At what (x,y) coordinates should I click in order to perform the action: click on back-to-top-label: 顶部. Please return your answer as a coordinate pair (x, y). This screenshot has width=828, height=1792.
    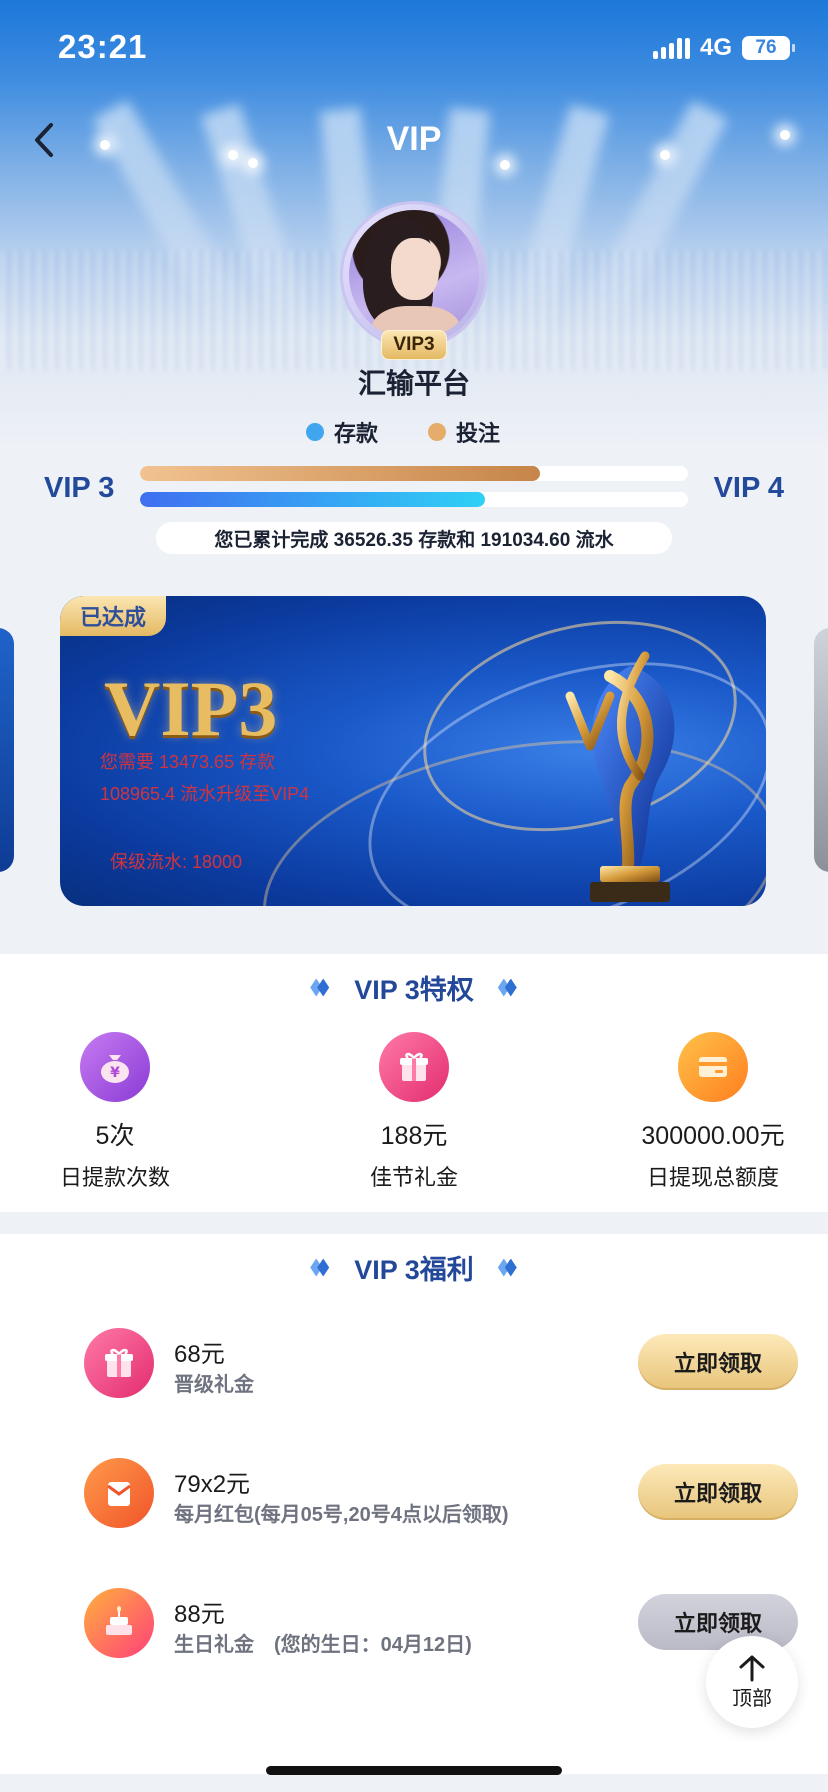
    Looking at the image, I should click on (752, 1698).